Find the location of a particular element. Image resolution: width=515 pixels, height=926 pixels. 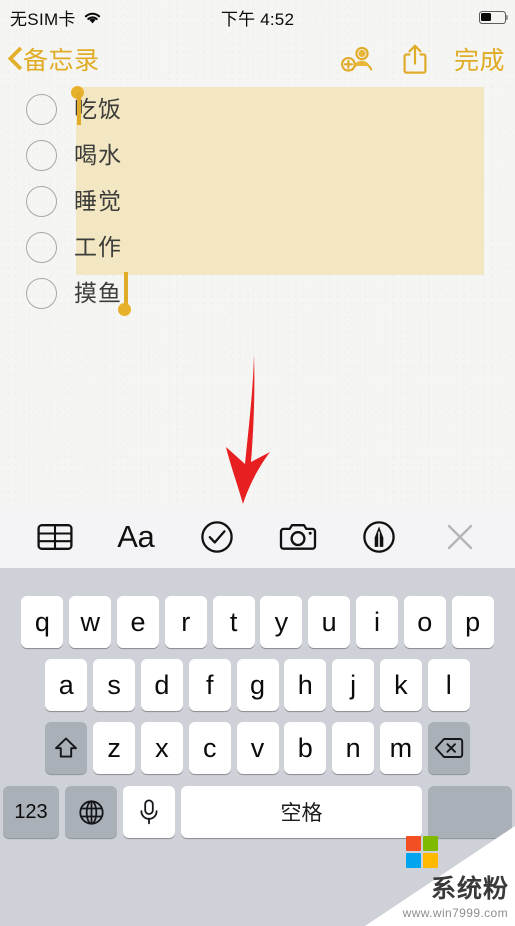

key-o: o is located at coordinates (424, 622).